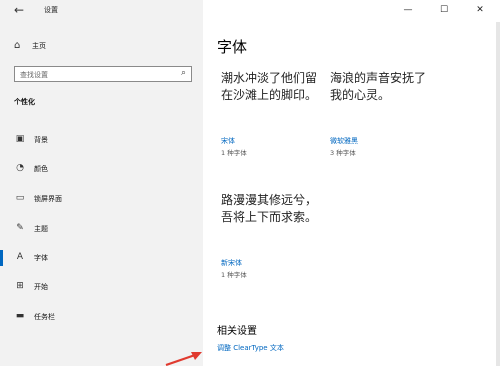 The width and height of the screenshot is (500, 366). What do you see at coordinates (20, 286) in the screenshot?
I see `start-icon: ⊞` at bounding box center [20, 286].